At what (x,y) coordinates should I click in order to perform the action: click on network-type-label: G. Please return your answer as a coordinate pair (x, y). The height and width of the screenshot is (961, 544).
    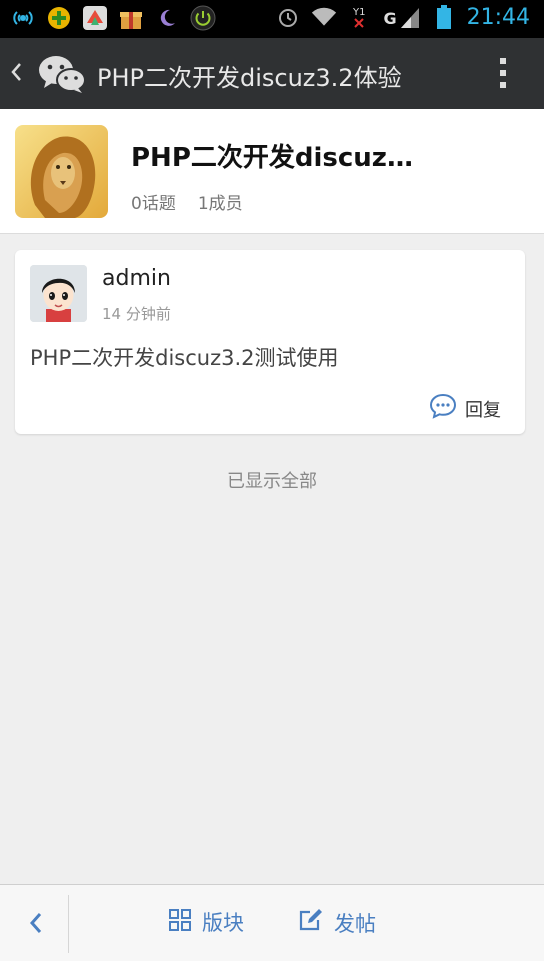
    Looking at the image, I should click on (390, 18).